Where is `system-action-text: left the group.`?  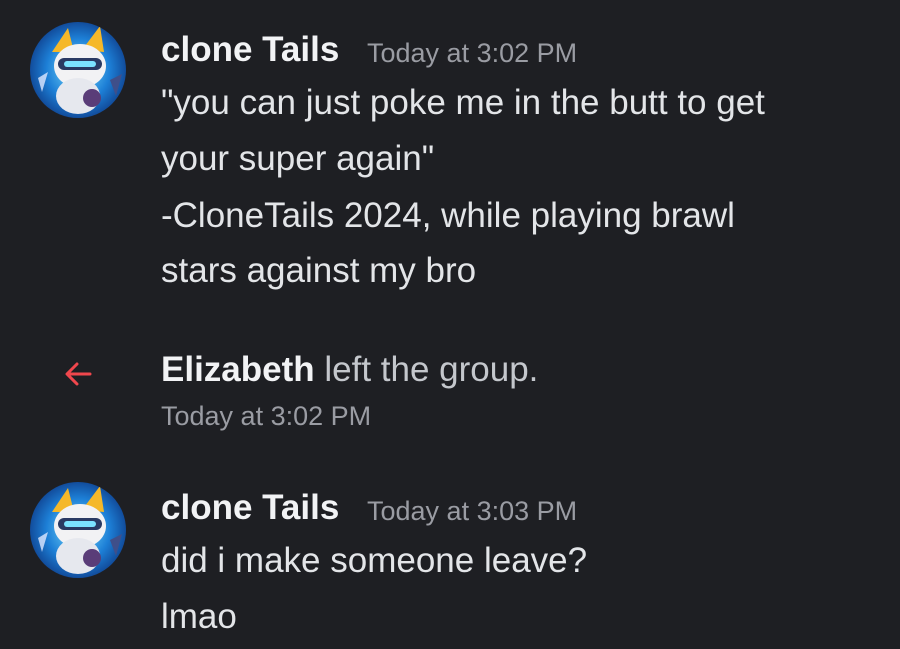 system-action-text: left the group. is located at coordinates (426, 369).